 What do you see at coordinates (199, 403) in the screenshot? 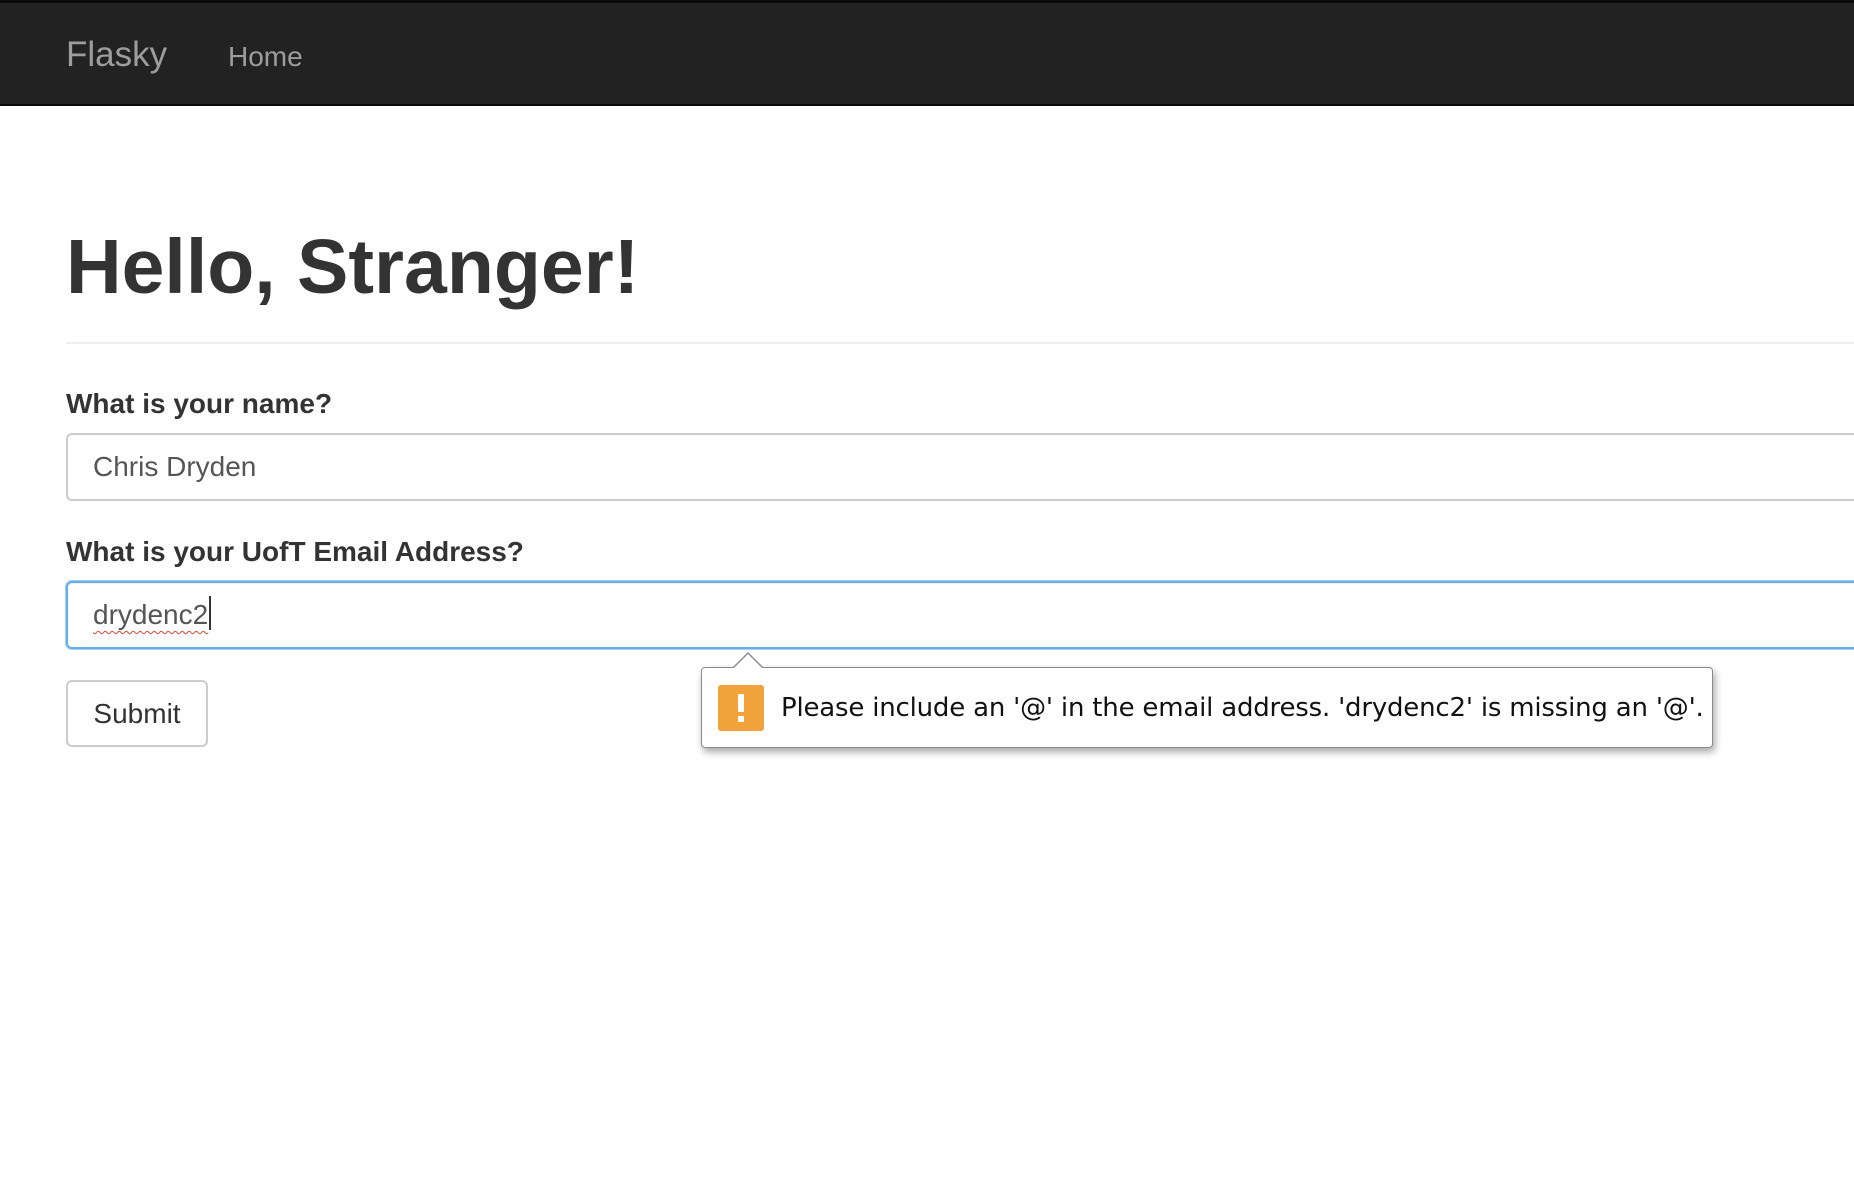
I see `name-label: What is your name?` at bounding box center [199, 403].